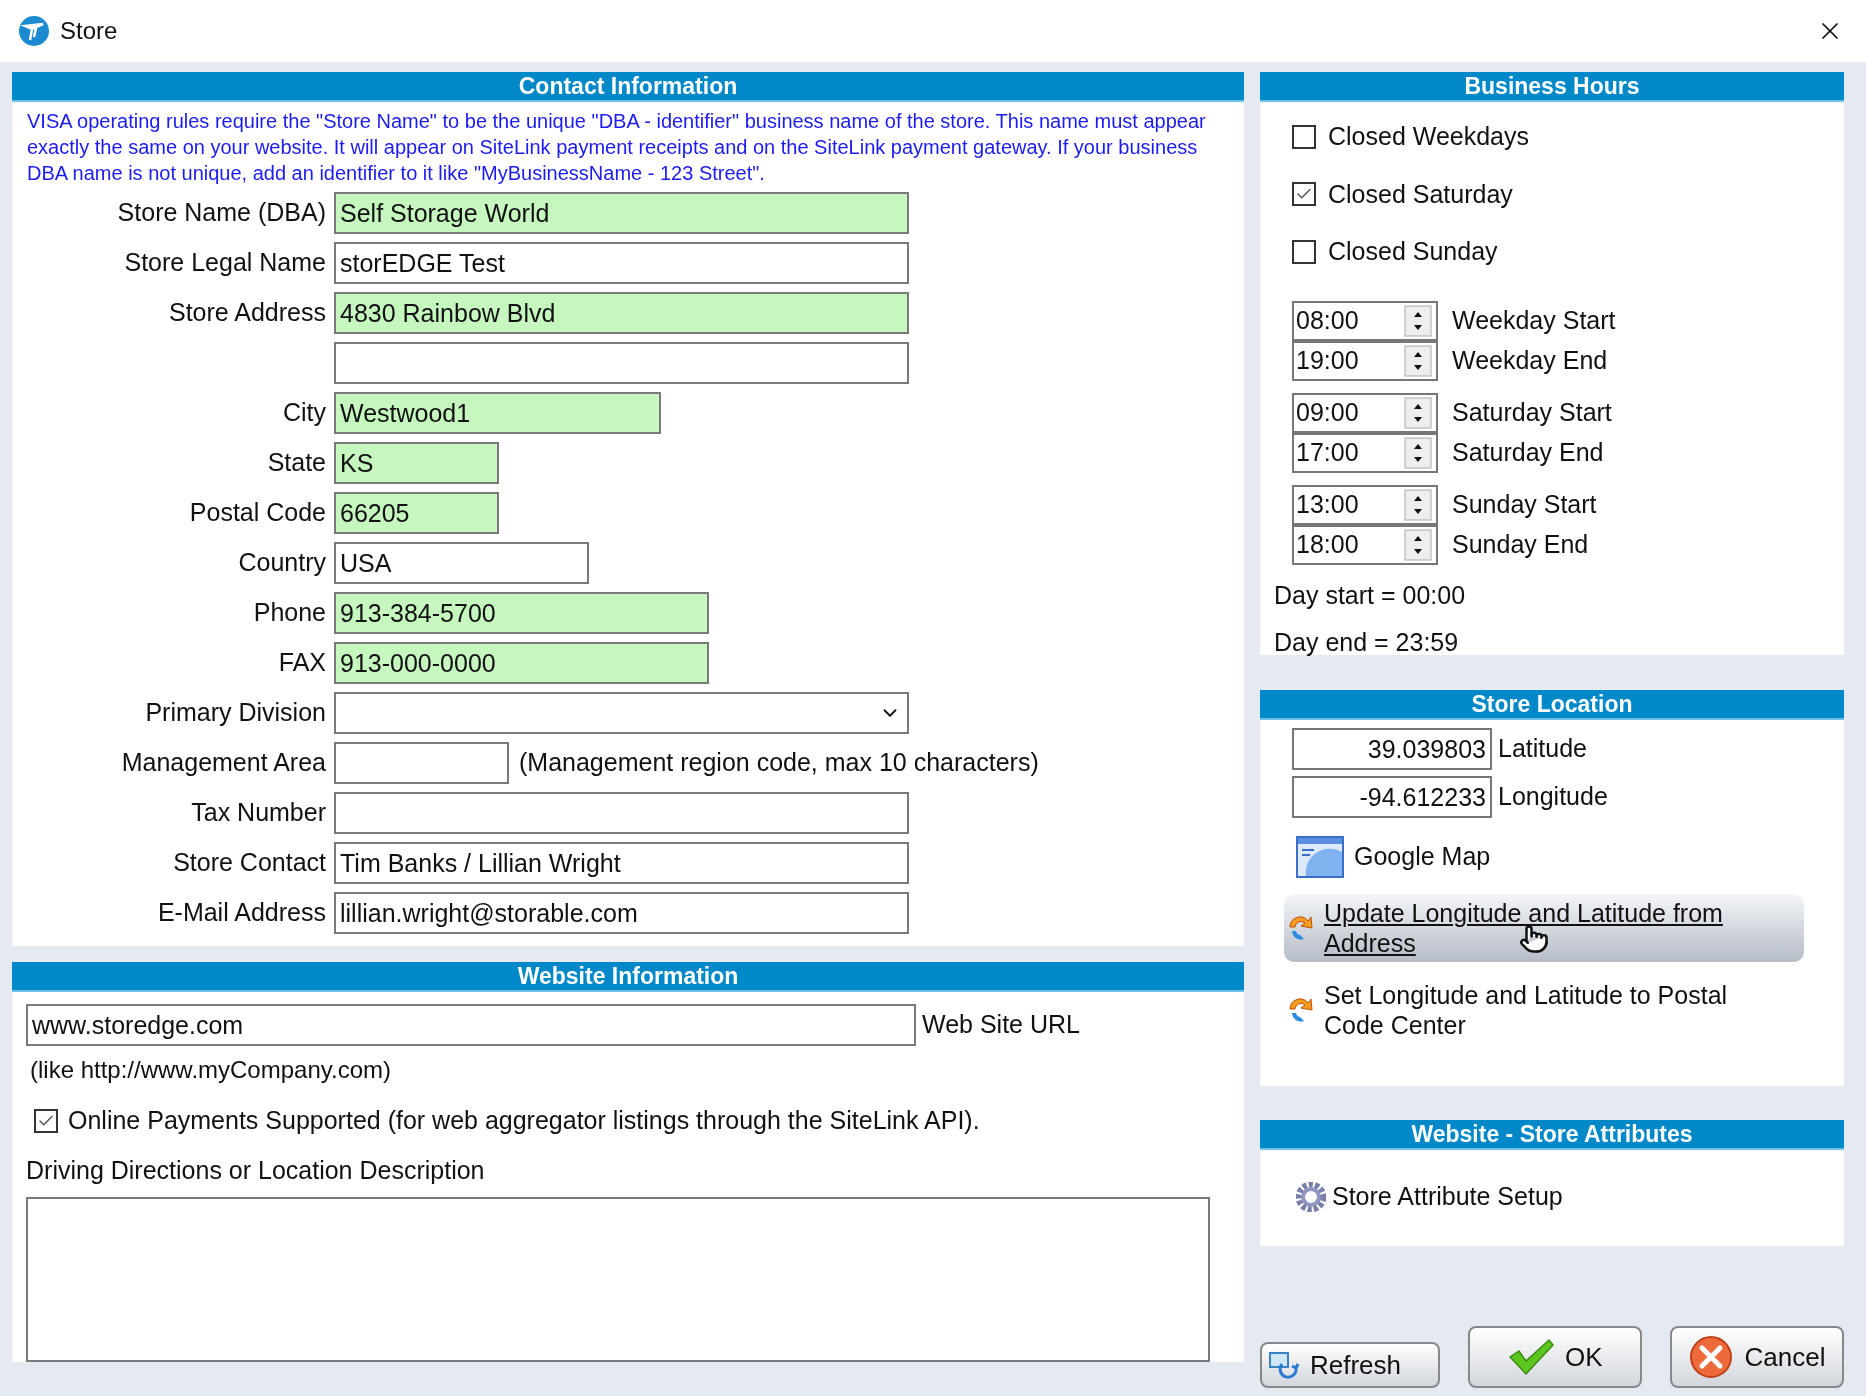 The image size is (1866, 1396). Describe the element at coordinates (282, 562) in the screenshot. I see `field-label: Country` at that location.